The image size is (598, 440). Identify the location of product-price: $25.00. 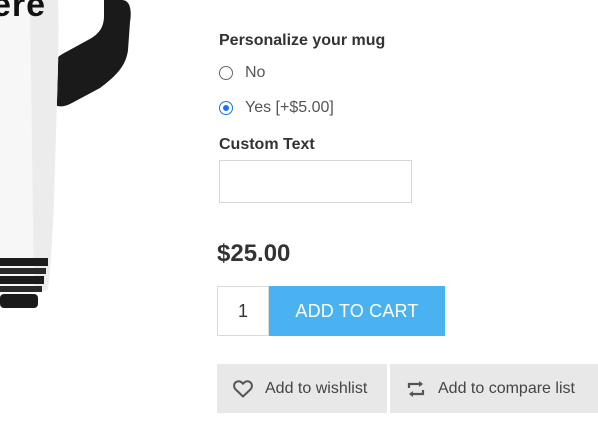
(254, 253).